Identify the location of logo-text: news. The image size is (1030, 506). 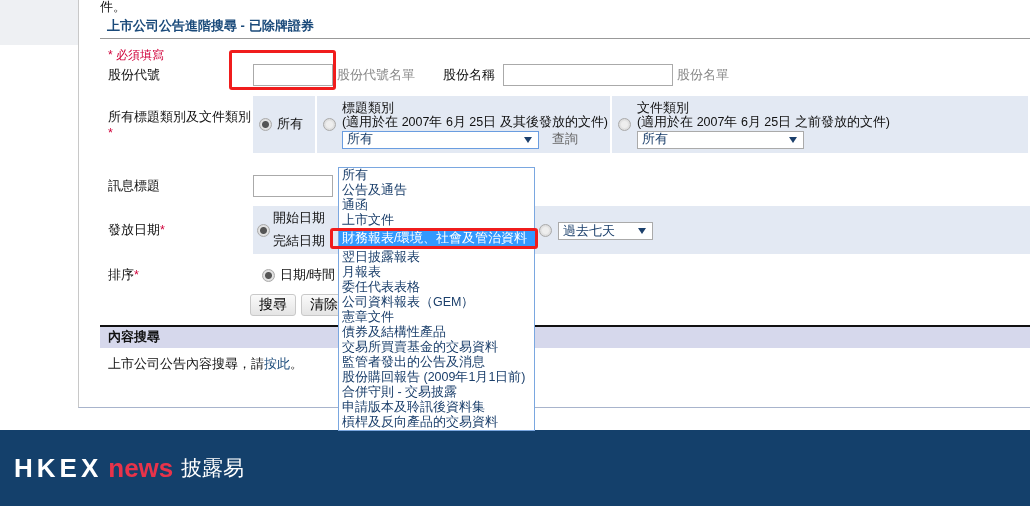
(141, 468).